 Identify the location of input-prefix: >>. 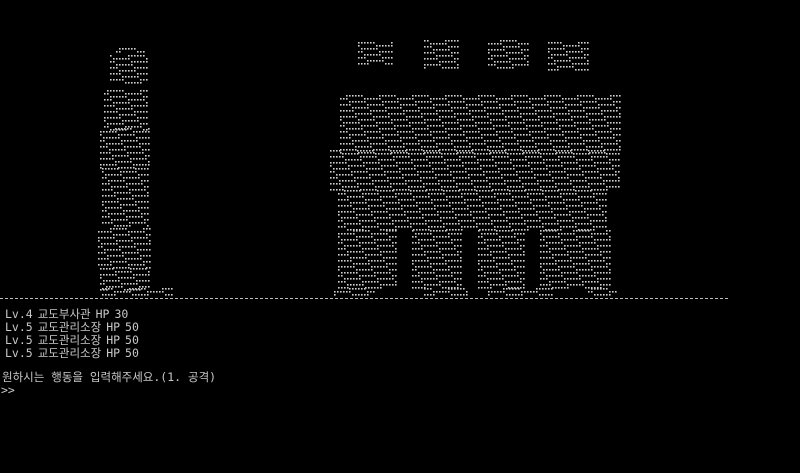
(8, 390).